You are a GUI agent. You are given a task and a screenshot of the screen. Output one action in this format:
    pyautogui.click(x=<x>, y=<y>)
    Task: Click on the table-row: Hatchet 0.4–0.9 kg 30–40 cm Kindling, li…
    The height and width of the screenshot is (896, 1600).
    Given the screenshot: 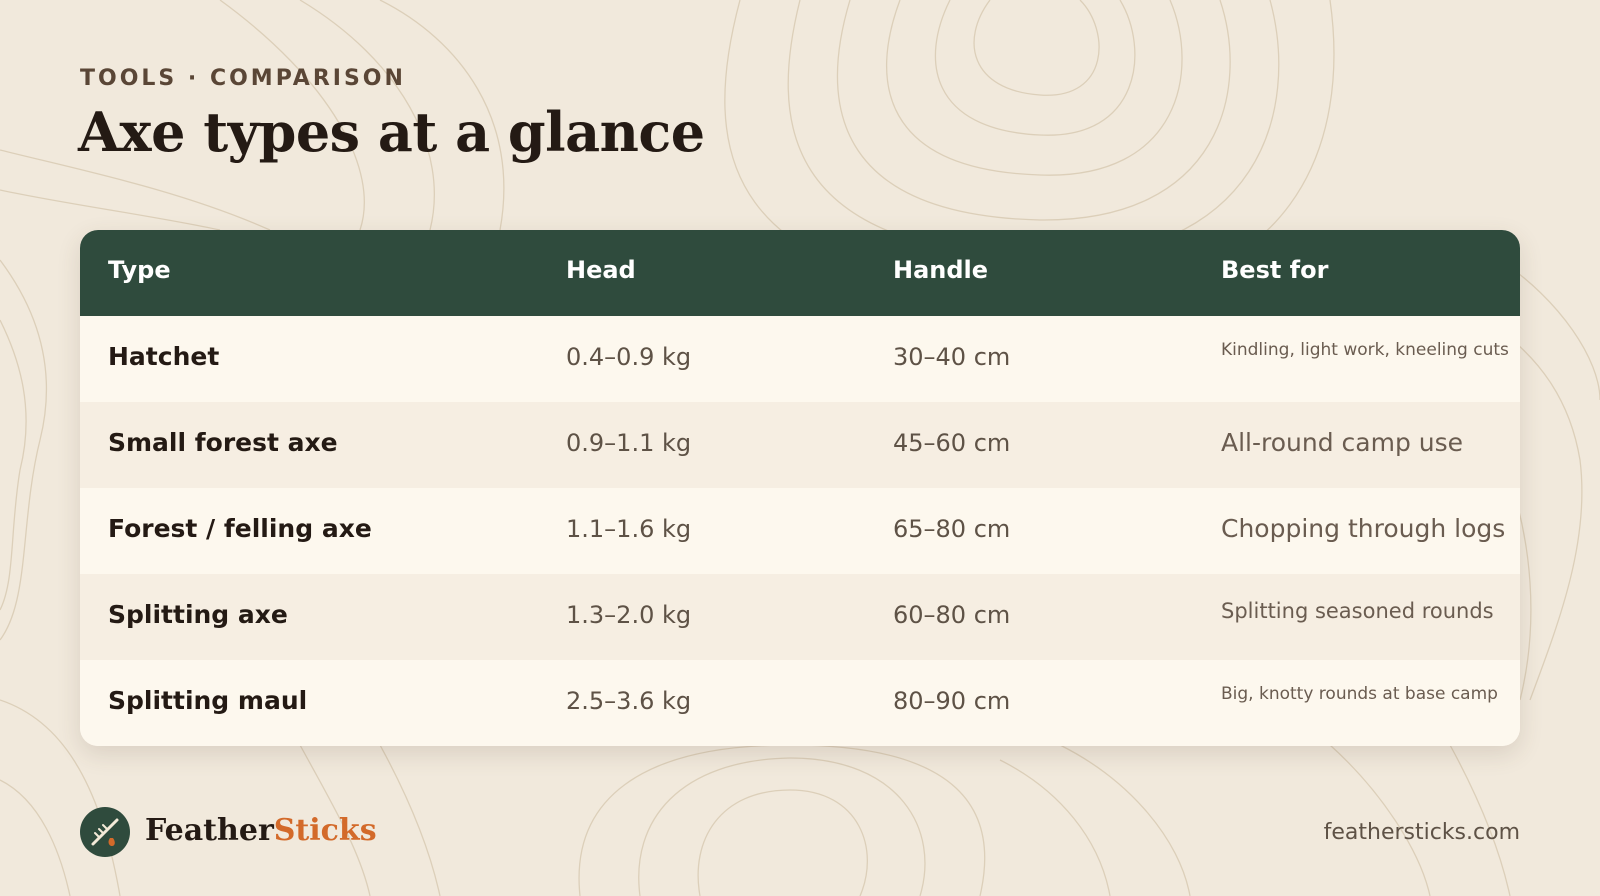 What is the action you would take?
    pyautogui.click(x=800, y=359)
    